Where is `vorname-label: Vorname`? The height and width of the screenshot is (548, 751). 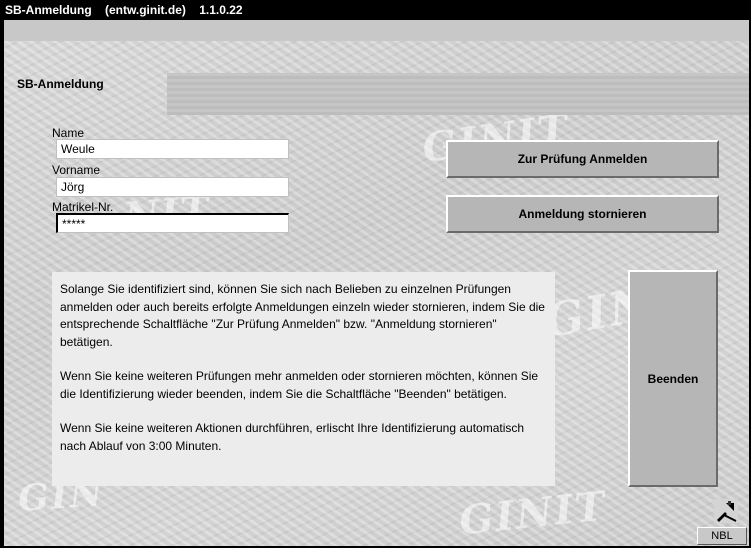
vorname-label: Vorname is located at coordinates (76, 170).